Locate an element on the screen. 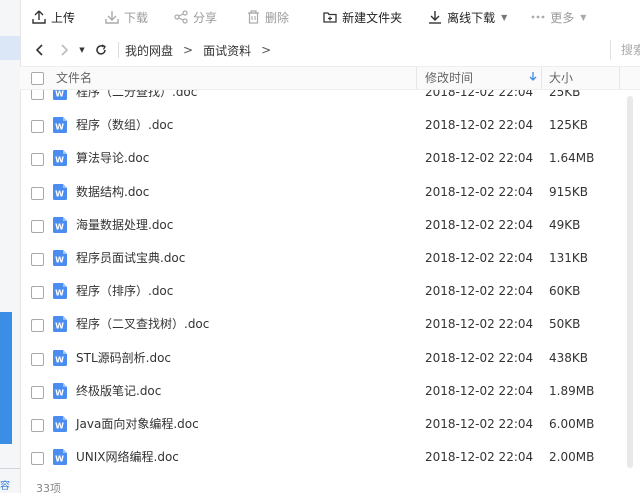 This screenshot has width=640, height=496. column-header: 文件名 修改时间 大小 is located at coordinates (330, 78).